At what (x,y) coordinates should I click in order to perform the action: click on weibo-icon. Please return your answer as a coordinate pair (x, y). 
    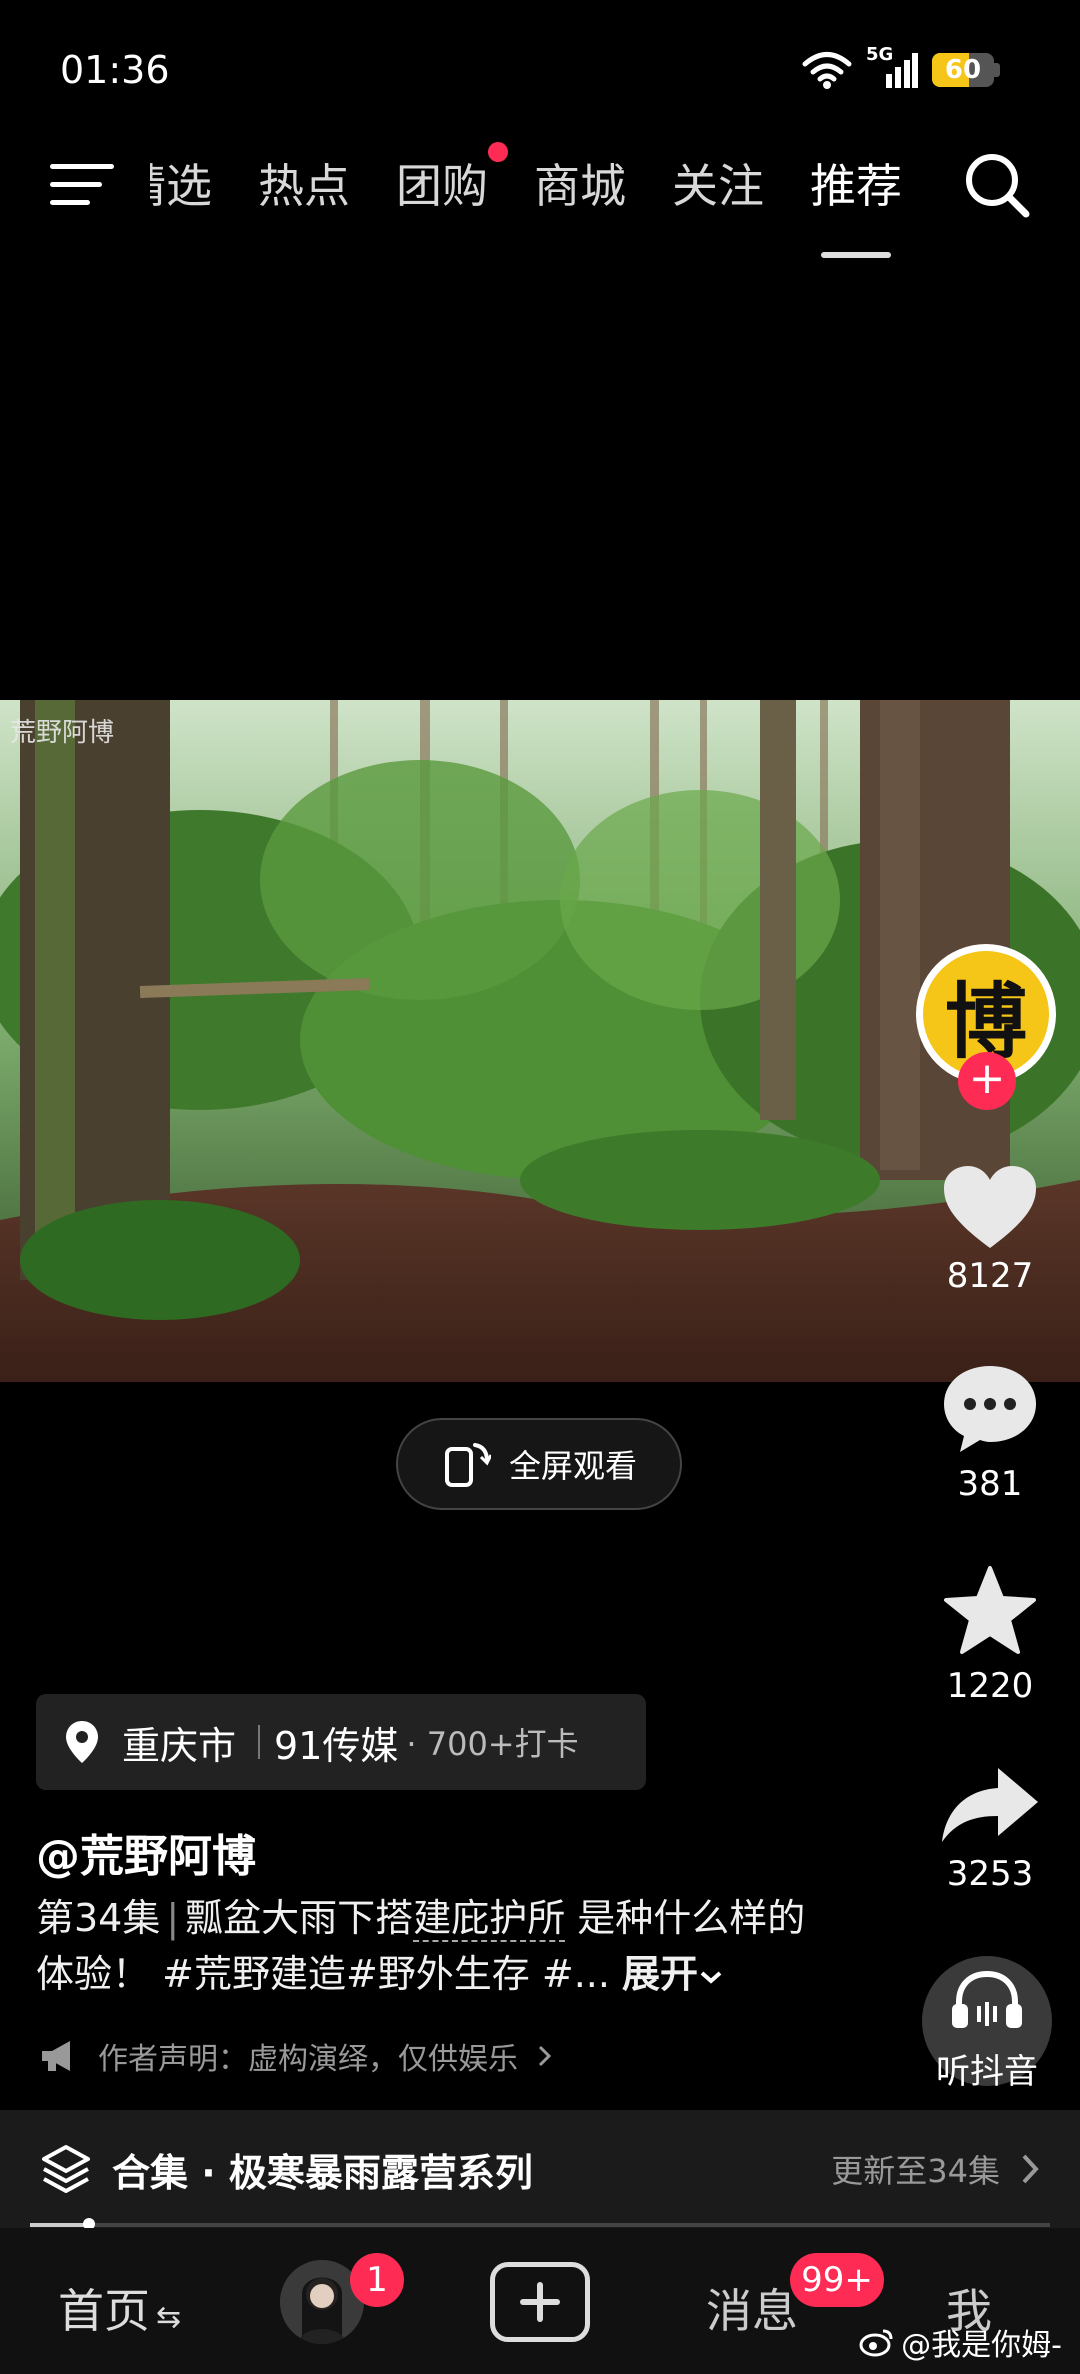
    Looking at the image, I should click on (876, 2343).